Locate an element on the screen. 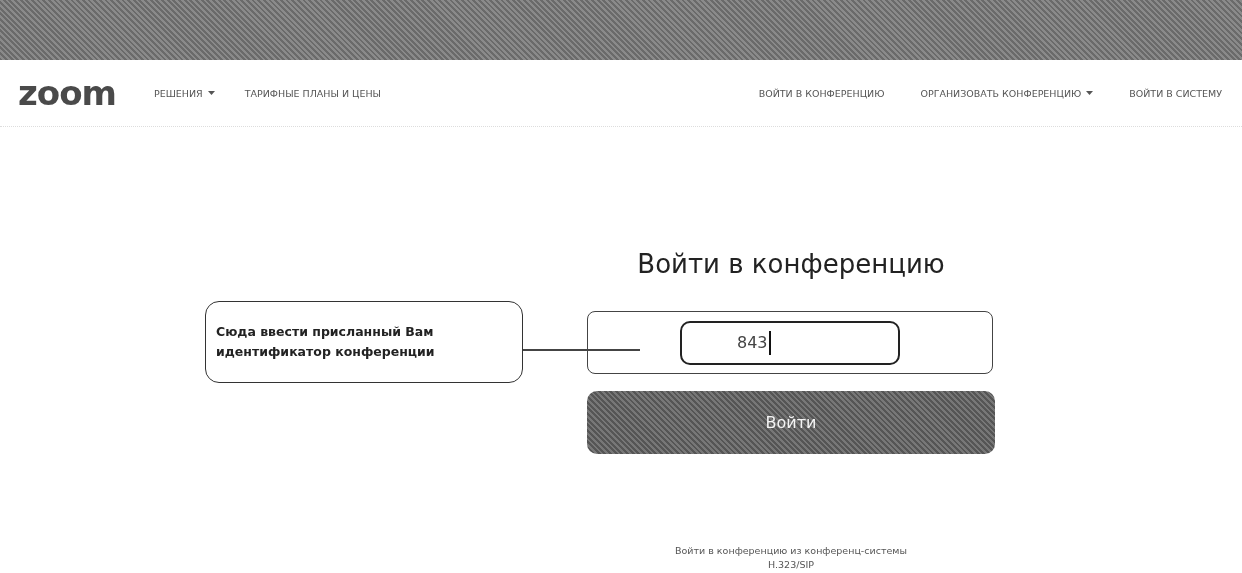  nav-link: РЕШЕНИЯ is located at coordinates (184, 93).